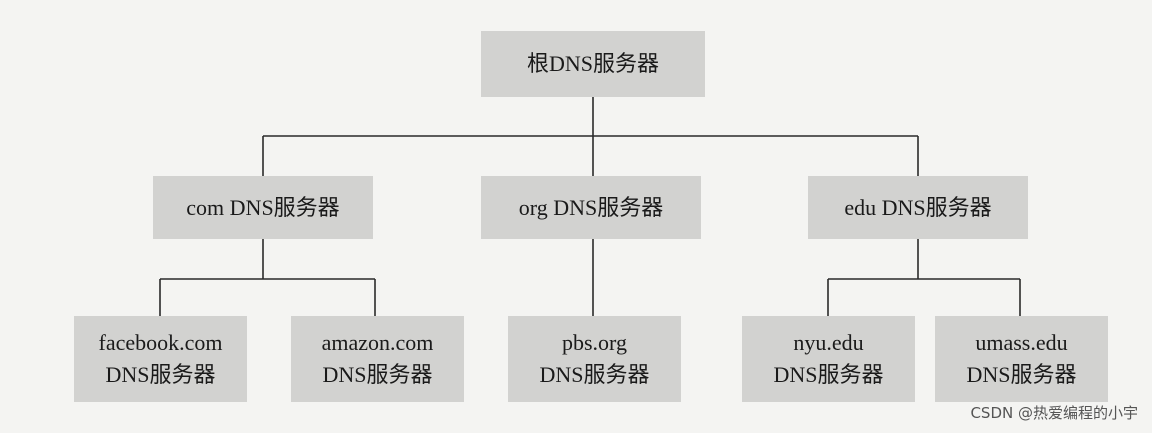  I want to click on nyu-domain-label: nyu.edu, so click(828, 342).